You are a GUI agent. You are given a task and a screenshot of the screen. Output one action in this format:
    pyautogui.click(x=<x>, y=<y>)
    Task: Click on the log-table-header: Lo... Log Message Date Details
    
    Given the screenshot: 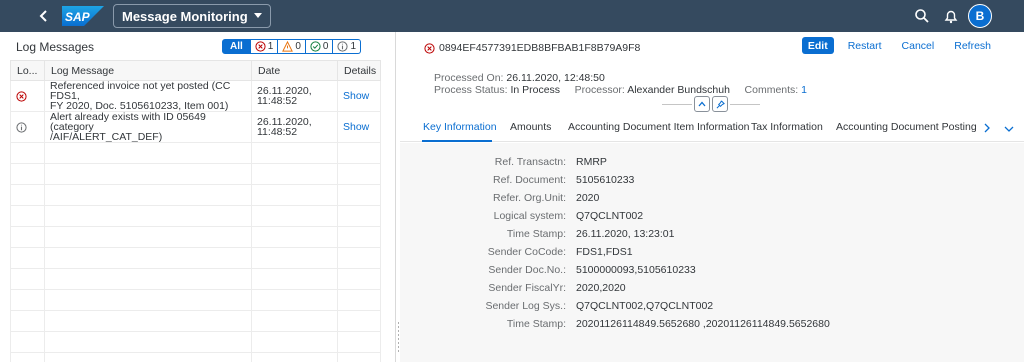 What is the action you would take?
    pyautogui.click(x=195, y=70)
    